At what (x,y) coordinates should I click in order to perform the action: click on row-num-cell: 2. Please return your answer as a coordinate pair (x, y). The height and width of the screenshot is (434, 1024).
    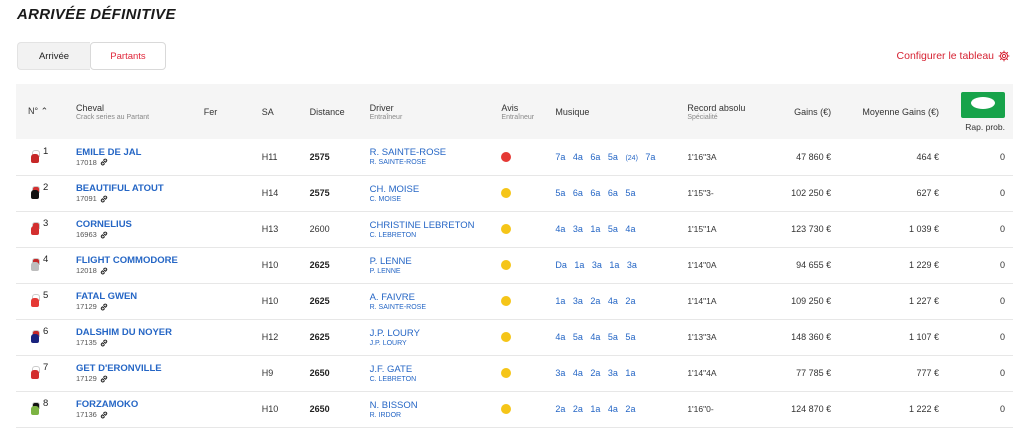
    Looking at the image, I should click on (44, 193).